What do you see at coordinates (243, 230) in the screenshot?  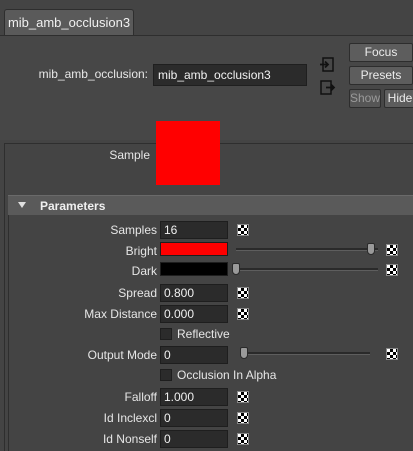 I see `samples-map-button-icon` at bounding box center [243, 230].